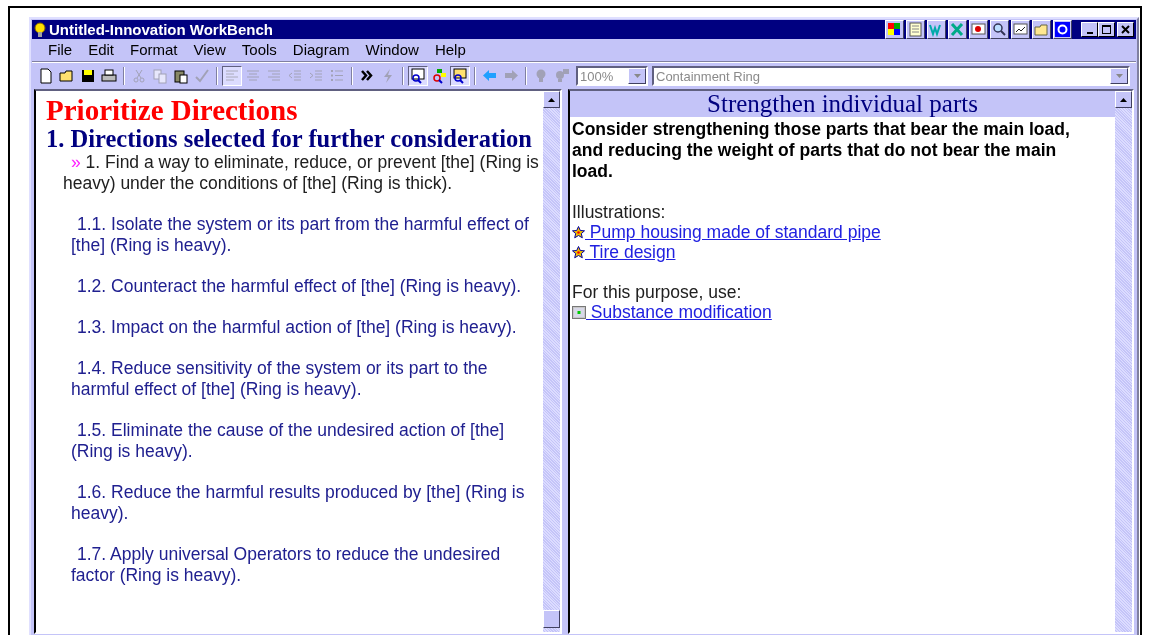 This screenshot has height=635, width=1149. What do you see at coordinates (579, 312) in the screenshot?
I see `square-icon` at bounding box center [579, 312].